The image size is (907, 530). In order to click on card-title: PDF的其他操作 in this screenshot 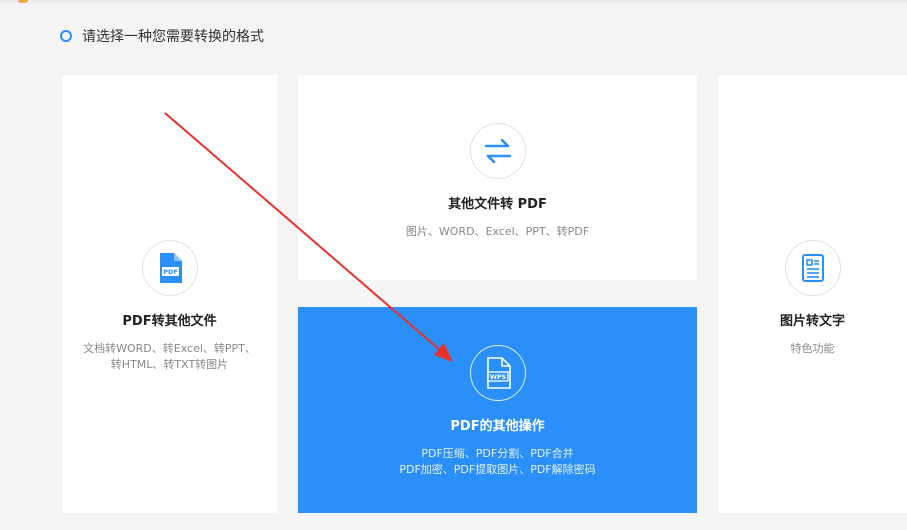, I will do `click(497, 426)`.